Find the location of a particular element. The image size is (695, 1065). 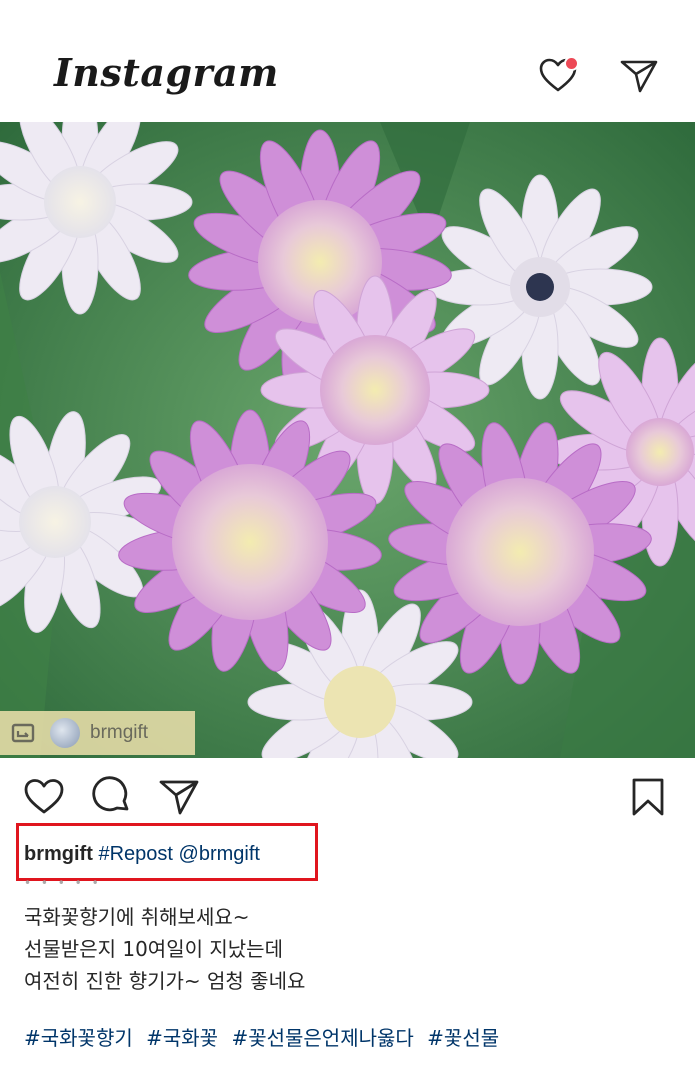

repost-icon is located at coordinates (23, 733).